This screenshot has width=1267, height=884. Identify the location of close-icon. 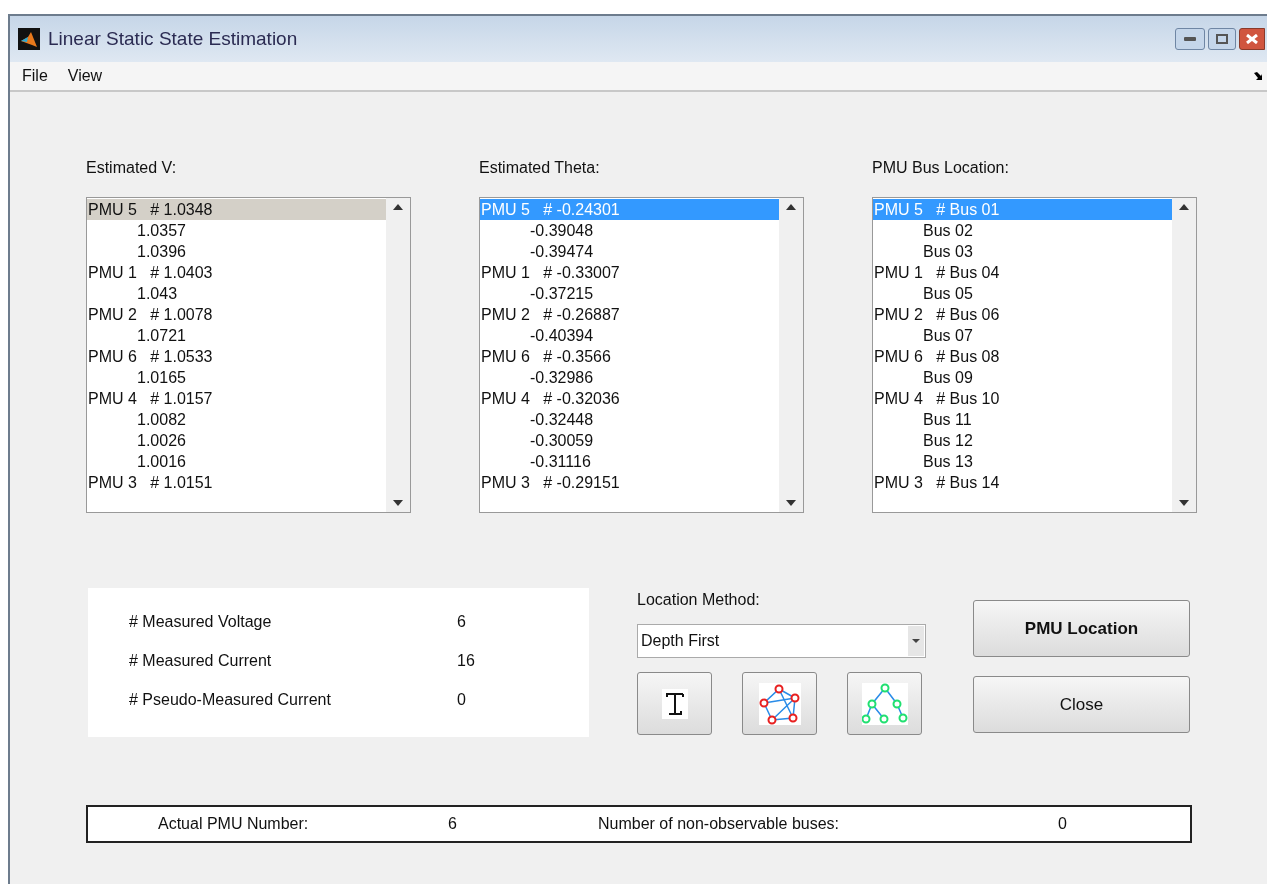
(1252, 39).